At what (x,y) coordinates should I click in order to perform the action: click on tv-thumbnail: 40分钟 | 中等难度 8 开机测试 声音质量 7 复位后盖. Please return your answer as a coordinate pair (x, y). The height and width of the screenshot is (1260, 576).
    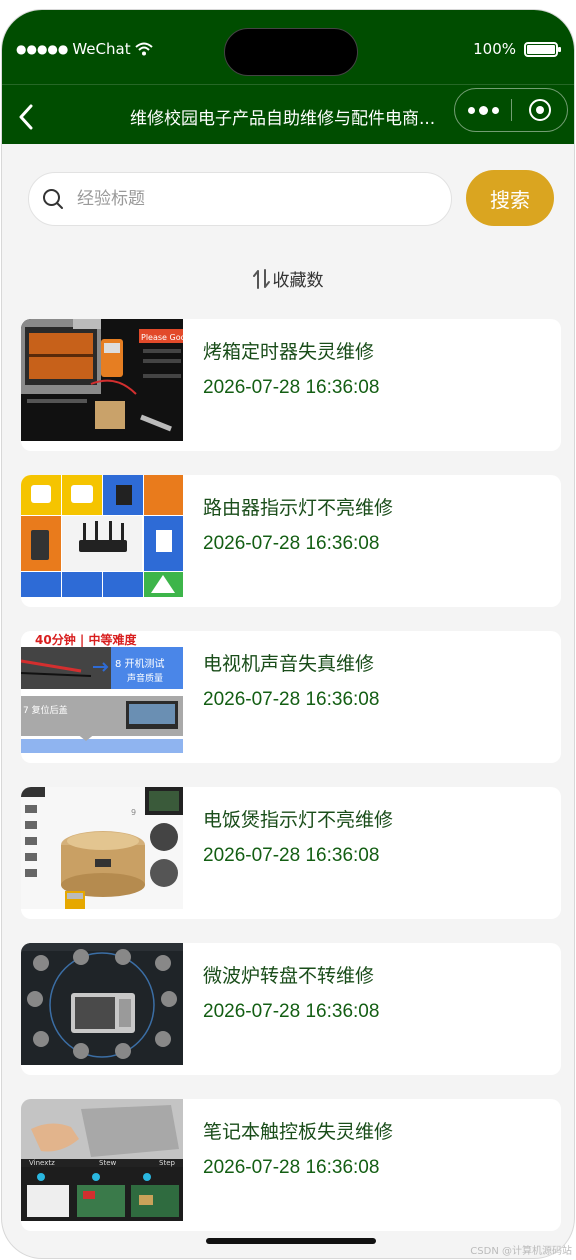
    Looking at the image, I should click on (102, 692).